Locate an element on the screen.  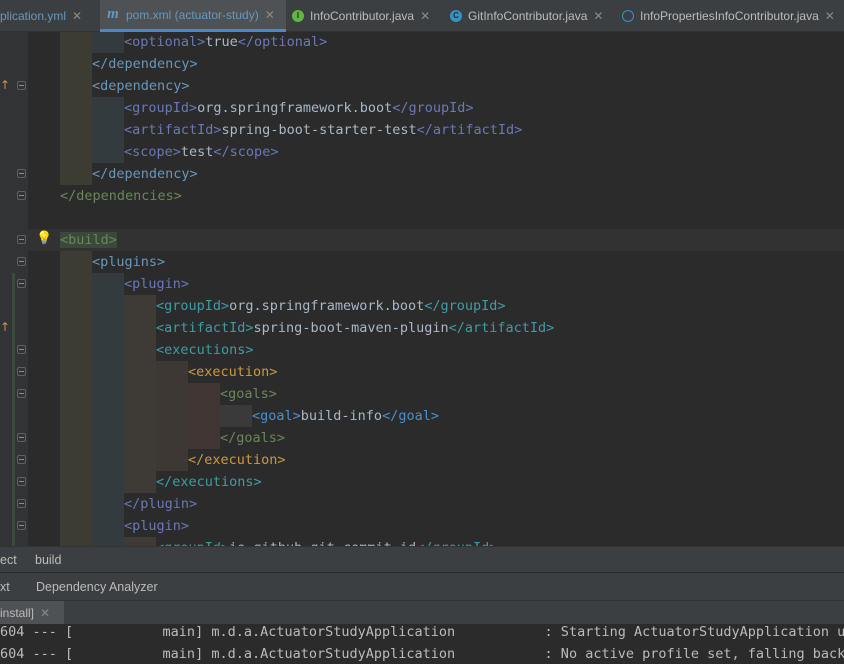
code-line: </goals> is located at coordinates (252, 438).